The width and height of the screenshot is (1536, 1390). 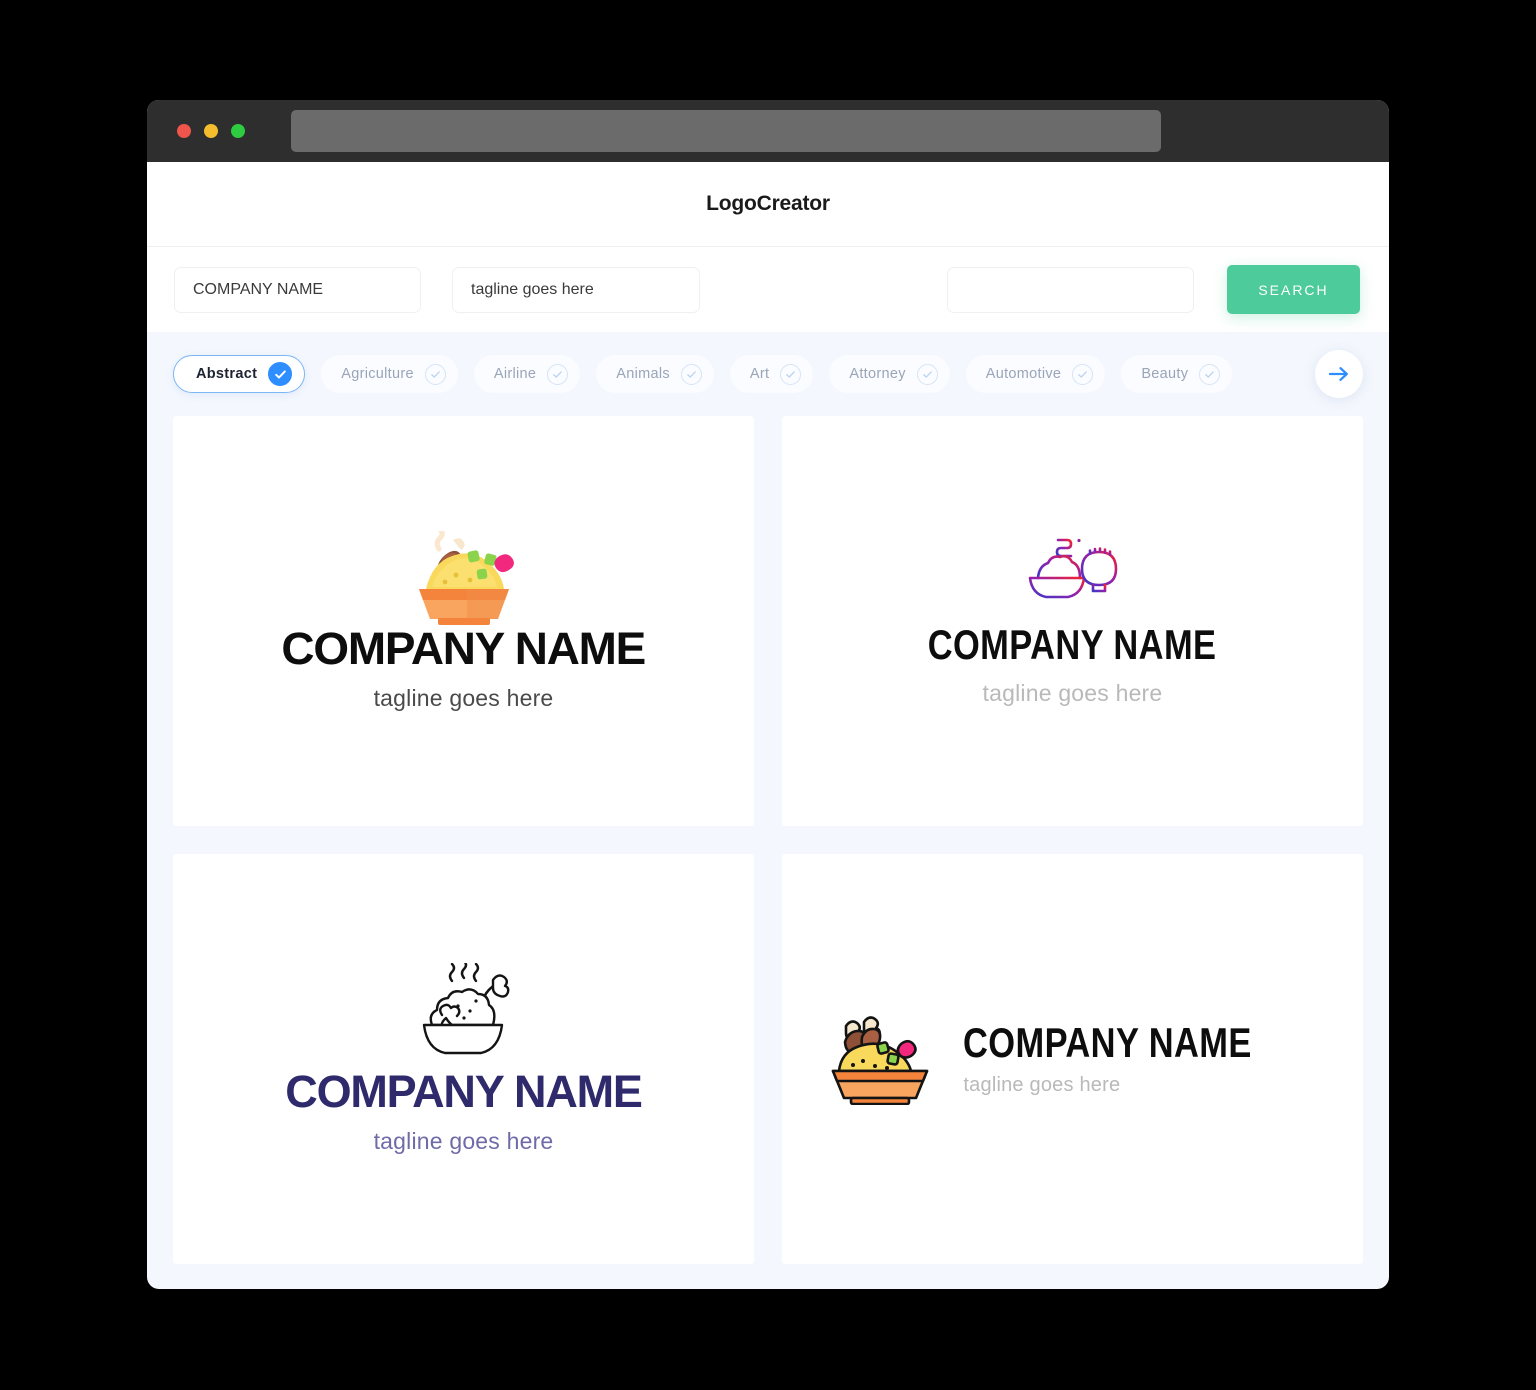 What do you see at coordinates (576, 289) in the screenshot?
I see `tagline-input` at bounding box center [576, 289].